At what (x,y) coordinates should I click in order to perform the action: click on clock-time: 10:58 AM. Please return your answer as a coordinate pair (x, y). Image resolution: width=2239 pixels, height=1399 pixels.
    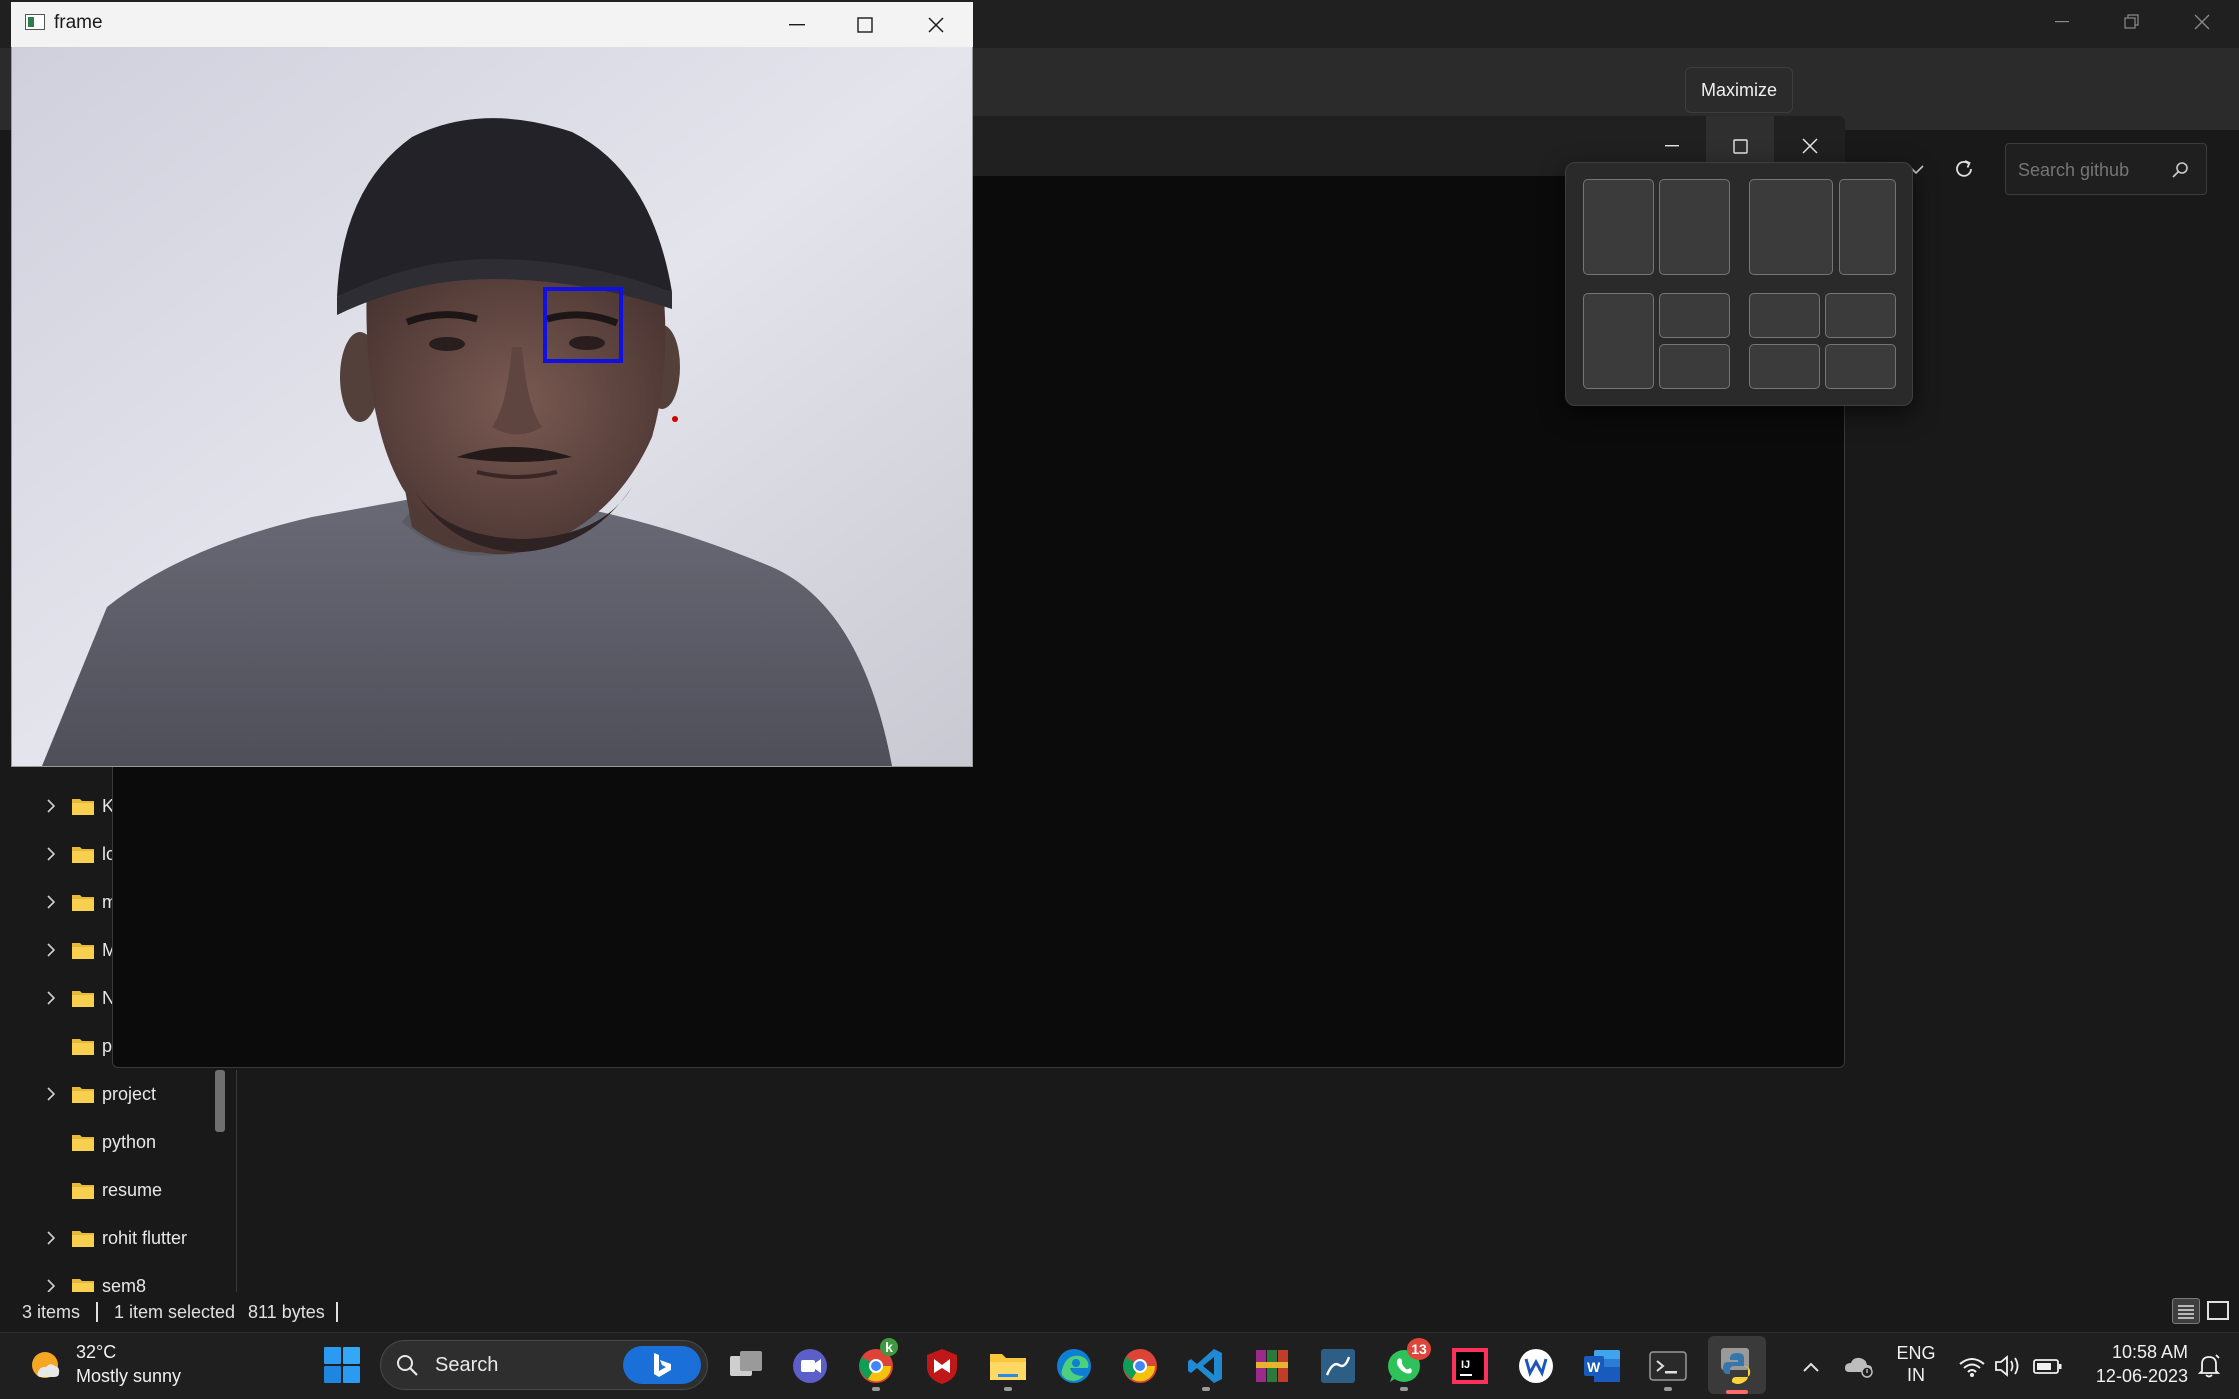
    Looking at the image, I should click on (2149, 1352).